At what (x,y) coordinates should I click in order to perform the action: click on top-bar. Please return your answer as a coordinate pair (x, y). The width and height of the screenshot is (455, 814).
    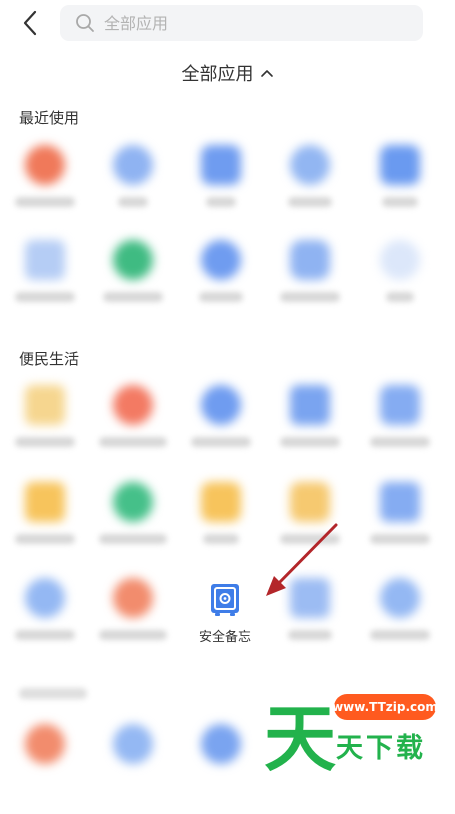
    Looking at the image, I should click on (227, 25).